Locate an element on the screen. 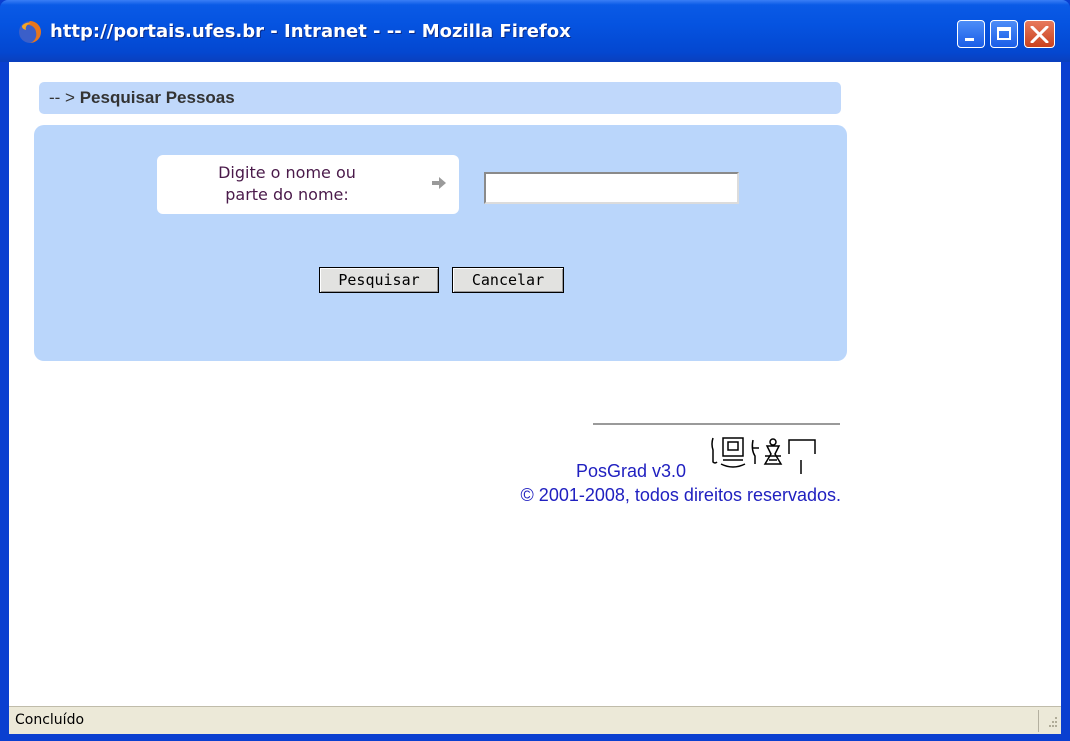  status-separator is located at coordinates (1038, 721).